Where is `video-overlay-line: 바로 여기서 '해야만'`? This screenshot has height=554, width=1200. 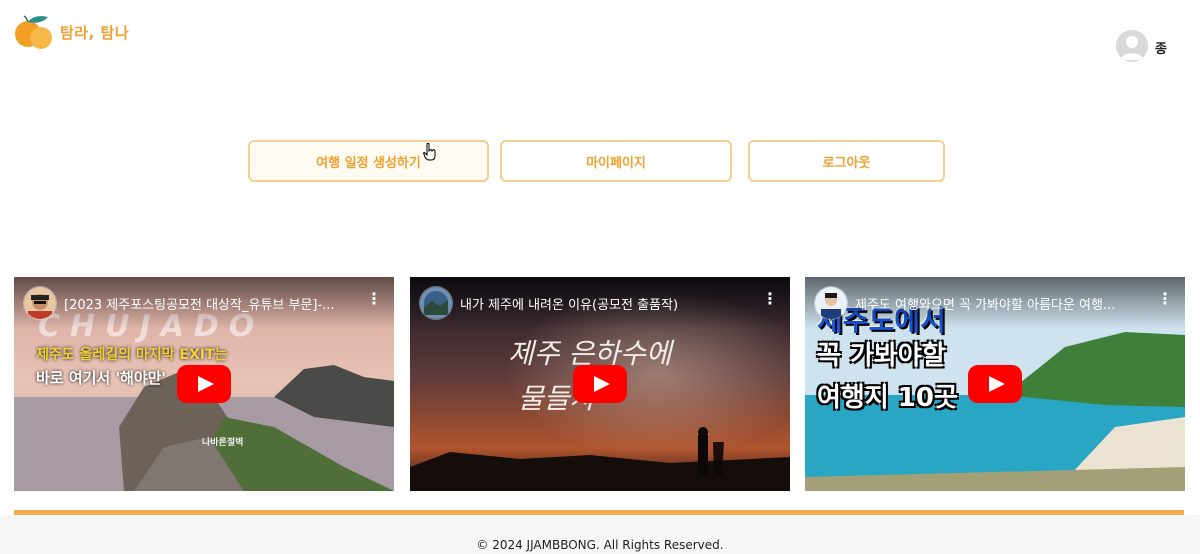
video-overlay-line: 바로 여기서 '해야만' is located at coordinates (101, 378).